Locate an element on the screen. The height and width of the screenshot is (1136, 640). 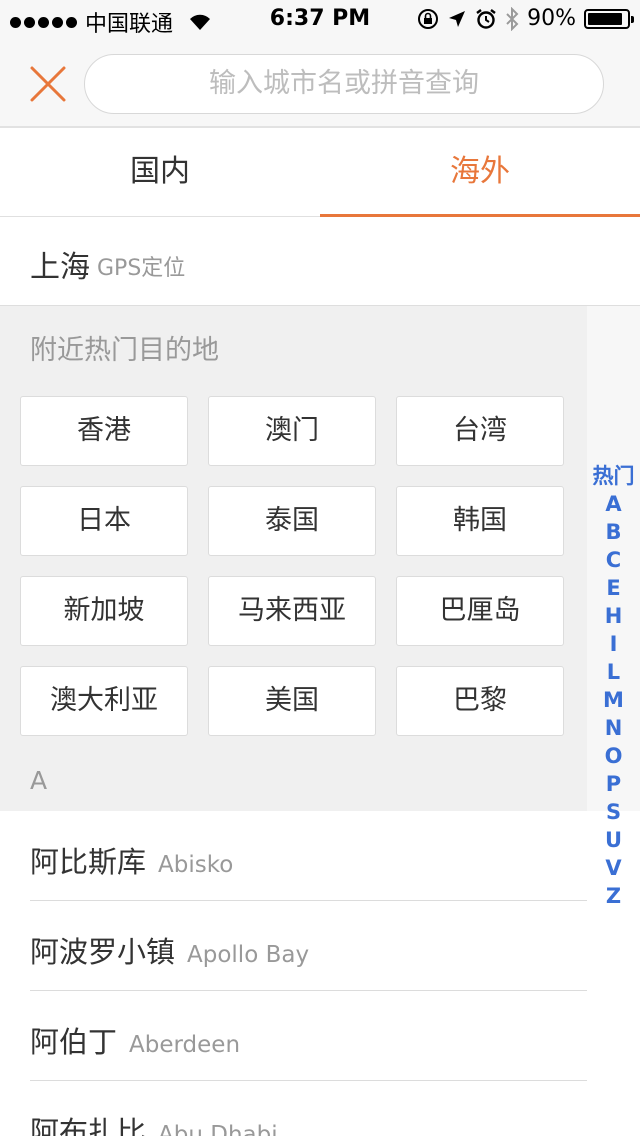
index-item: L is located at coordinates (613, 672).